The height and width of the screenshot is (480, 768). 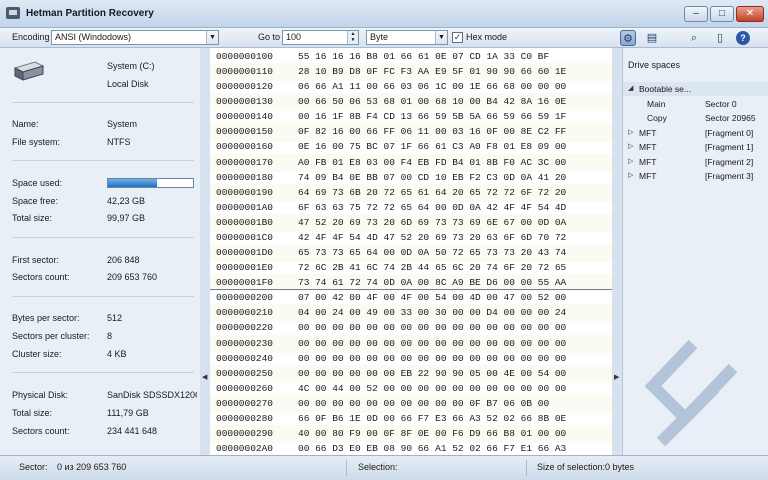 I want to click on hex-bytes-first-half: 28 10 B9 D8 0F FC F3 AA, so click(x=363, y=71).